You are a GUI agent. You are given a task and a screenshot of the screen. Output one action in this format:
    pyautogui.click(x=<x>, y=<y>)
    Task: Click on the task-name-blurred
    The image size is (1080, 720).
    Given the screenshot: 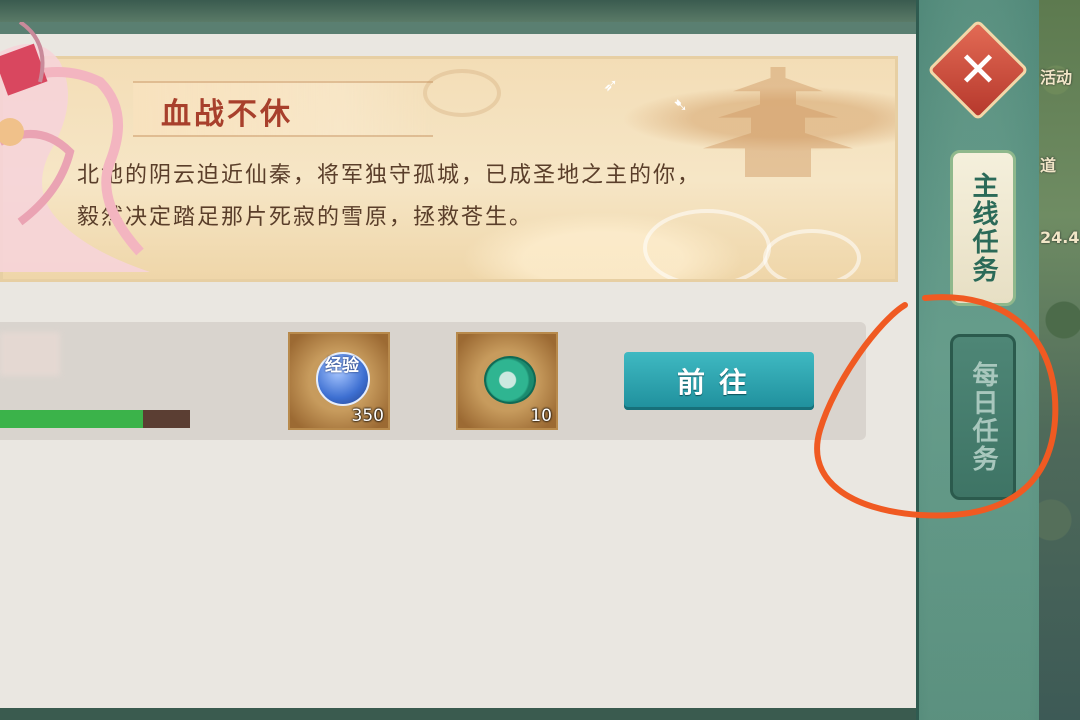 What is the action you would take?
    pyautogui.click(x=30, y=354)
    